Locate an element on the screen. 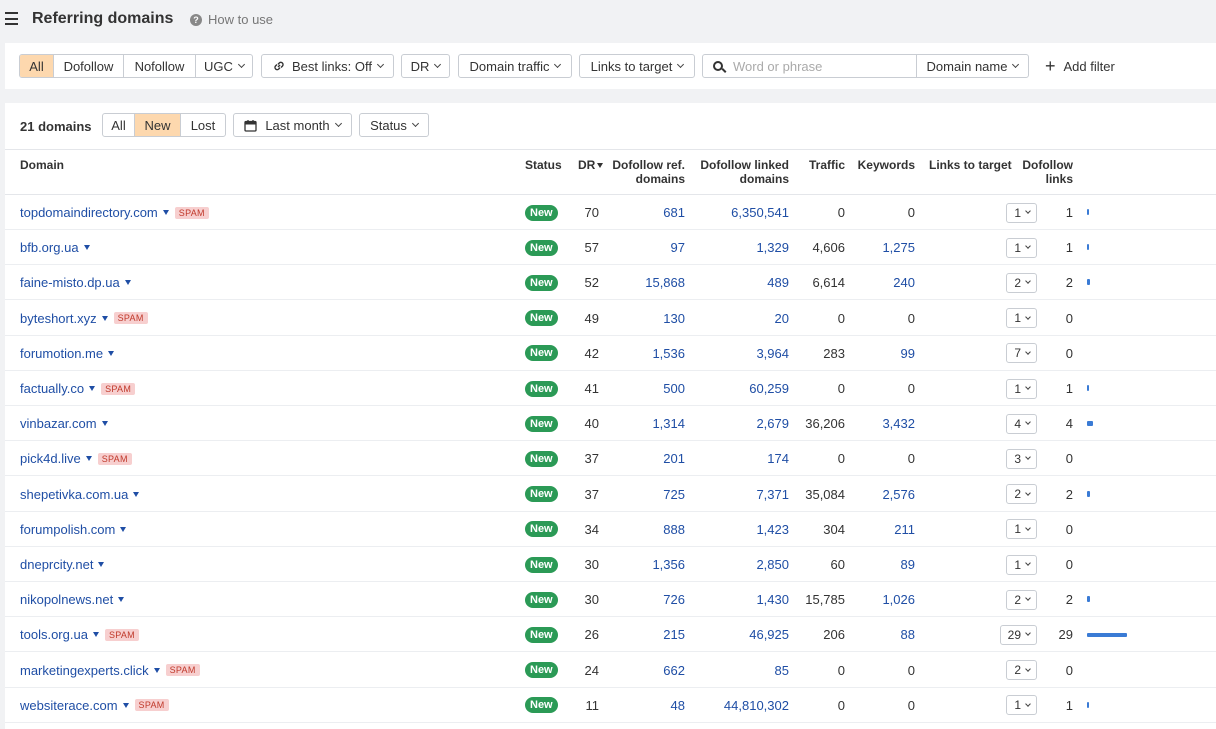 This screenshot has height=729, width=1216. dr-filter-button: DR is located at coordinates (425, 66).